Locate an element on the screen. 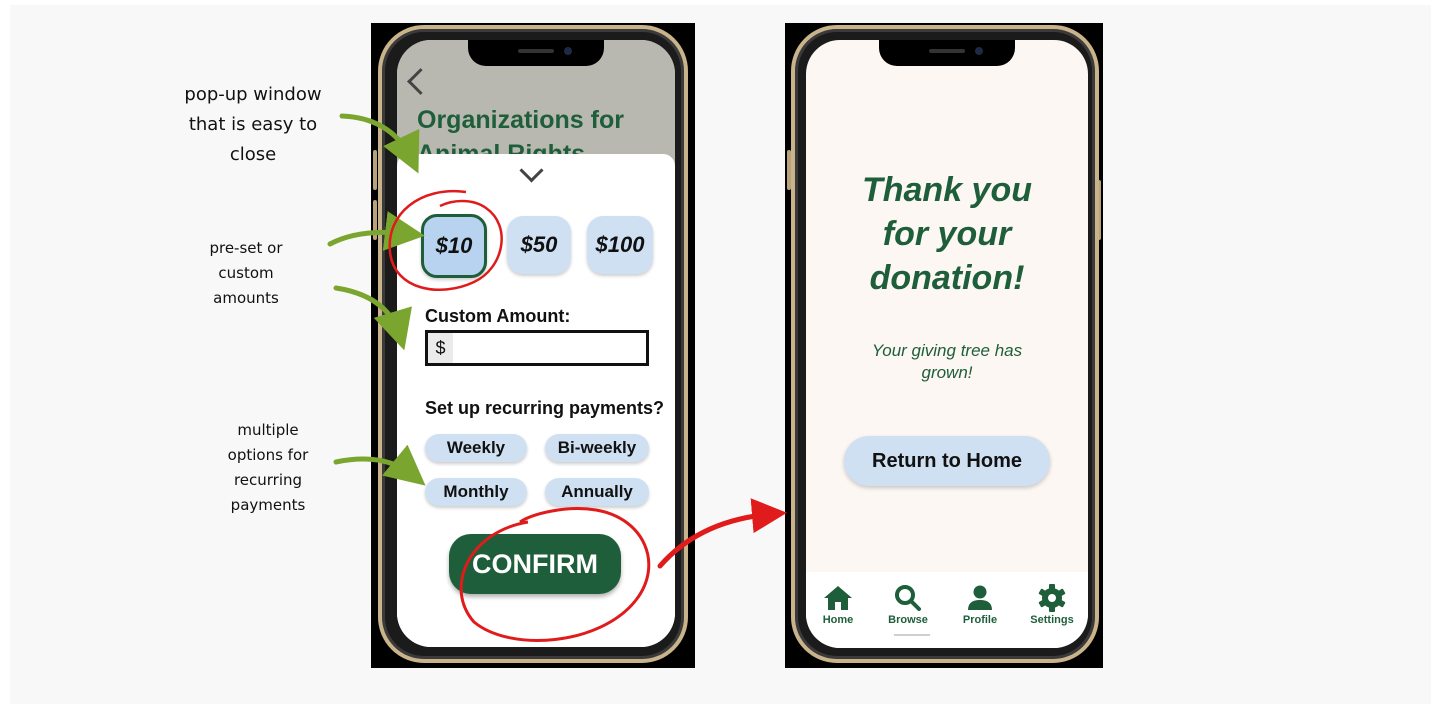 The height and width of the screenshot is (707, 1441). custom-amount-input: $ is located at coordinates (537, 348).